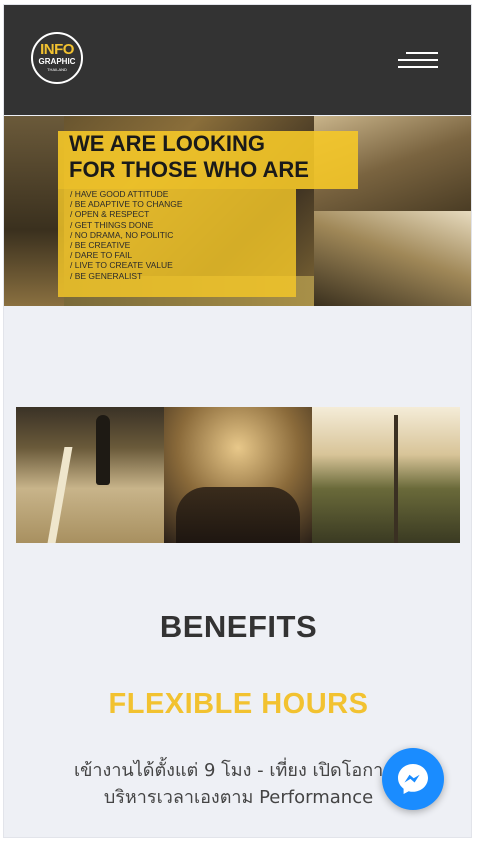  Describe the element at coordinates (57, 69) in the screenshot. I see `logo-line3: THAILAND` at that location.